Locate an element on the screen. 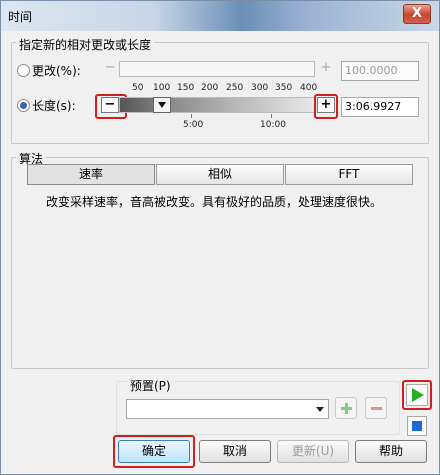 The image size is (440, 475). tab-fft: FFT is located at coordinates (349, 174).